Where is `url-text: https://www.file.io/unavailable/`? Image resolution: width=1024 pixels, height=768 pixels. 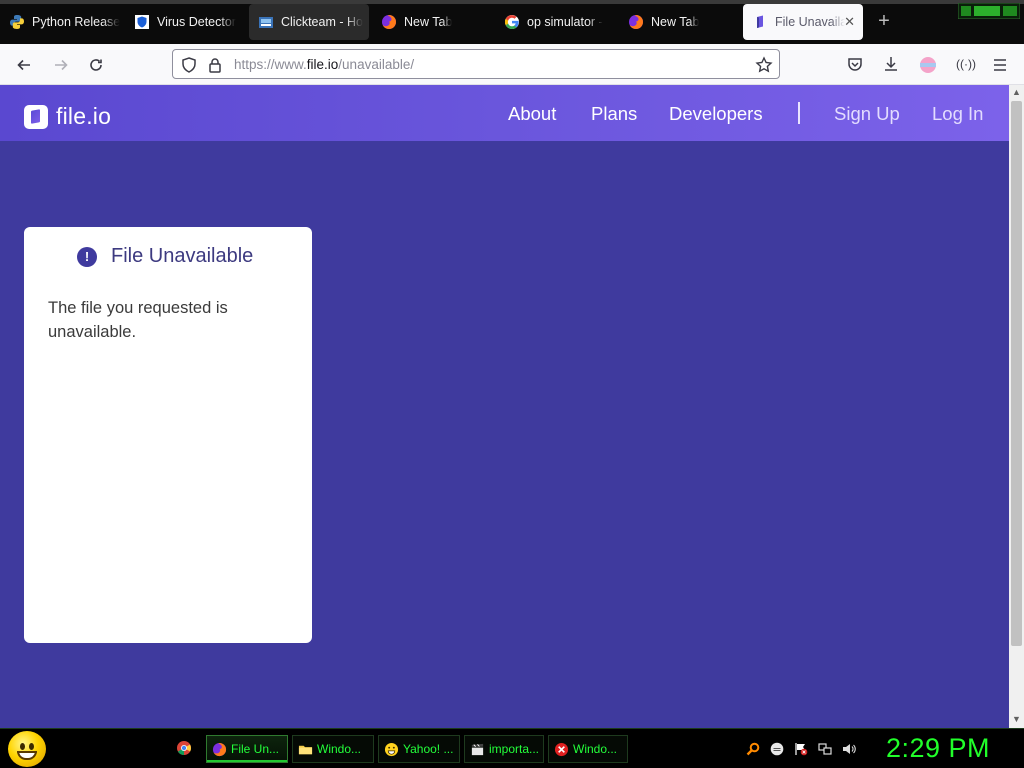
url-text: https://www.file.io/unavailable/ is located at coordinates (324, 64).